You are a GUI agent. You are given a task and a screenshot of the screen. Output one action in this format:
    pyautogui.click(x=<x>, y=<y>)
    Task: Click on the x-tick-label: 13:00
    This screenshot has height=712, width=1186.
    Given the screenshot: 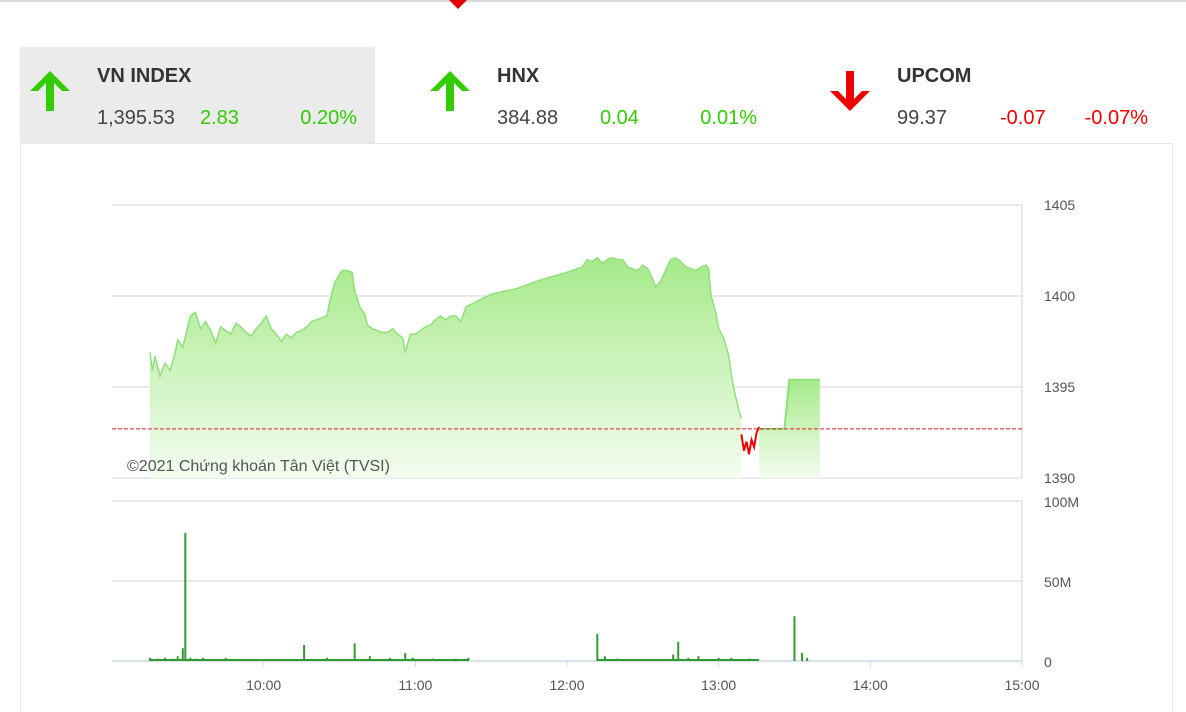 What is the action you would take?
    pyautogui.click(x=718, y=685)
    